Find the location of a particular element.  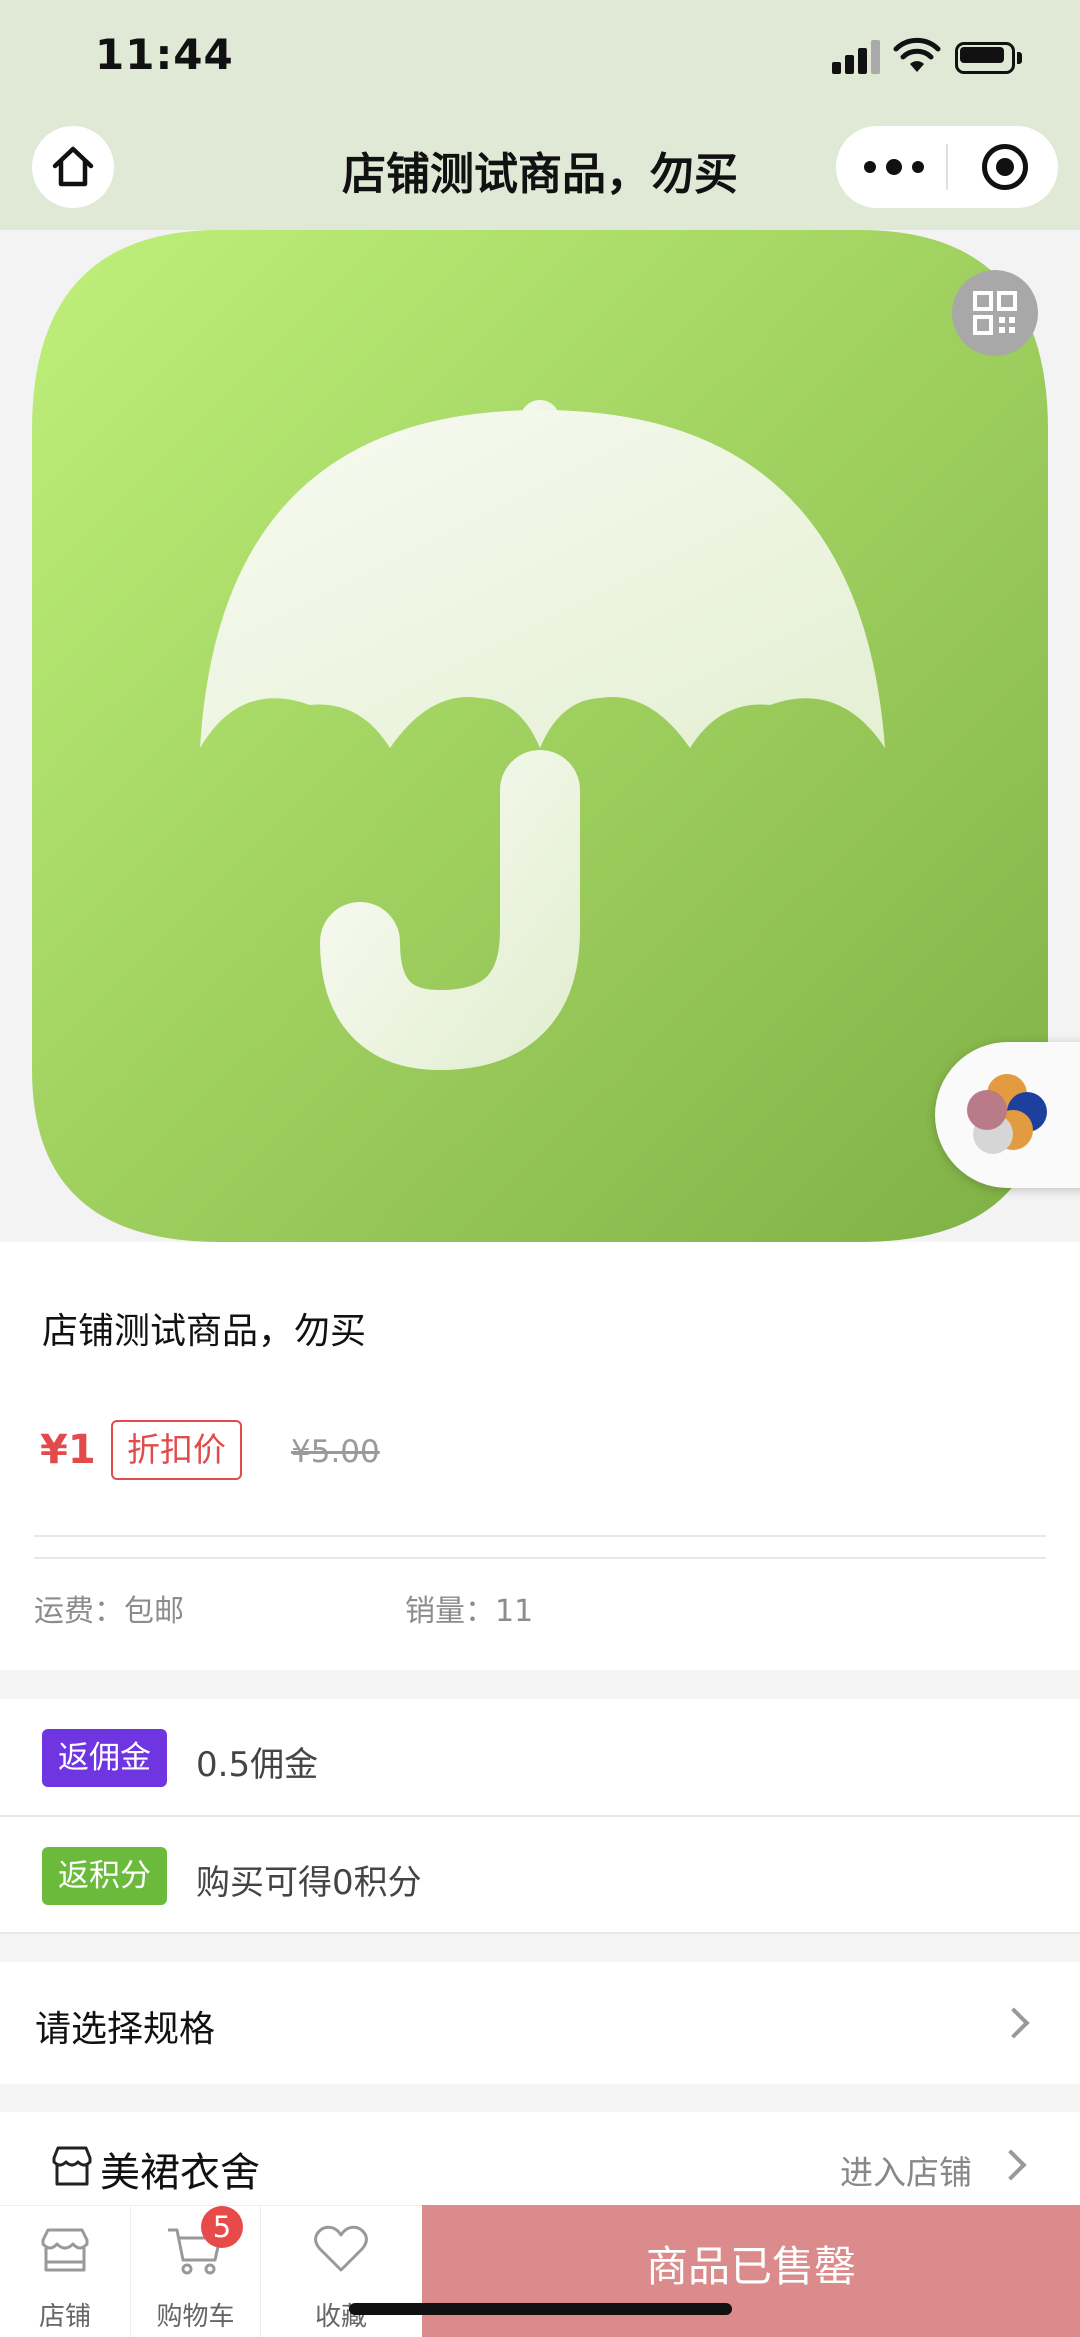

qr-code-button is located at coordinates (995, 313).